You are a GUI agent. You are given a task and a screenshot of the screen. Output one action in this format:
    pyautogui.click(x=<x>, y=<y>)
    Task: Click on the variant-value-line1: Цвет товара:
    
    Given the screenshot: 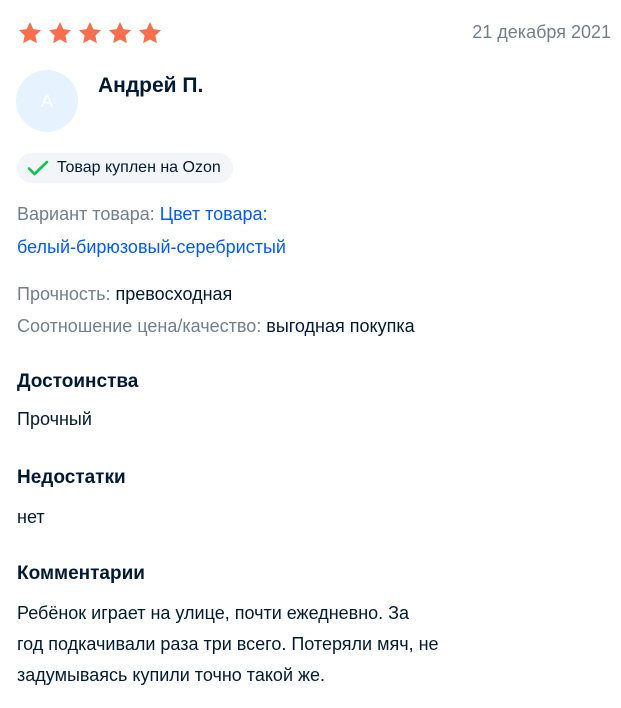 What is the action you would take?
    pyautogui.click(x=213, y=214)
    